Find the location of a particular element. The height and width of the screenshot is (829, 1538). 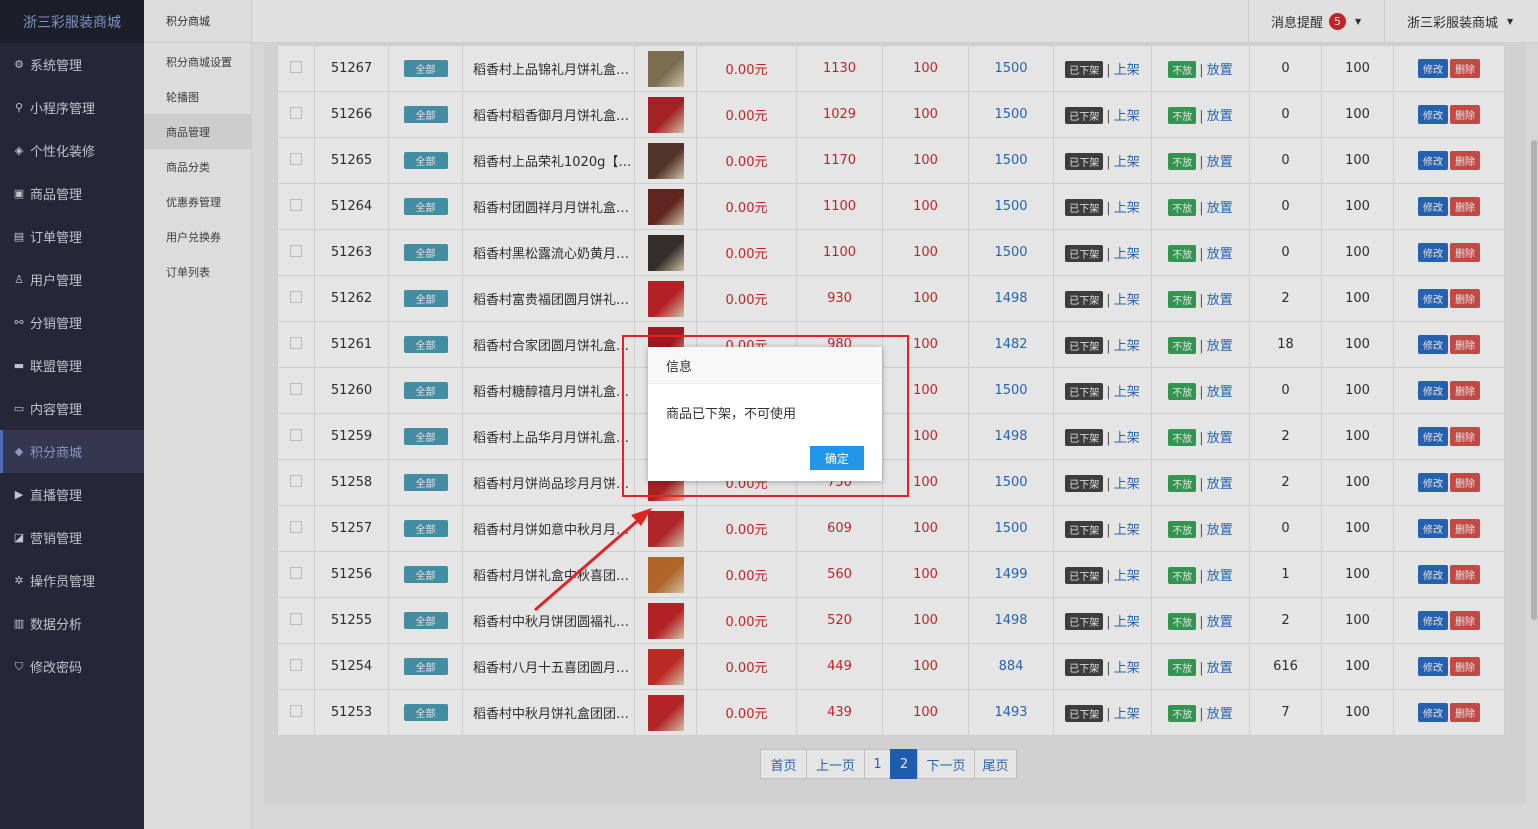

annotation-highlight-box is located at coordinates (765, 416).